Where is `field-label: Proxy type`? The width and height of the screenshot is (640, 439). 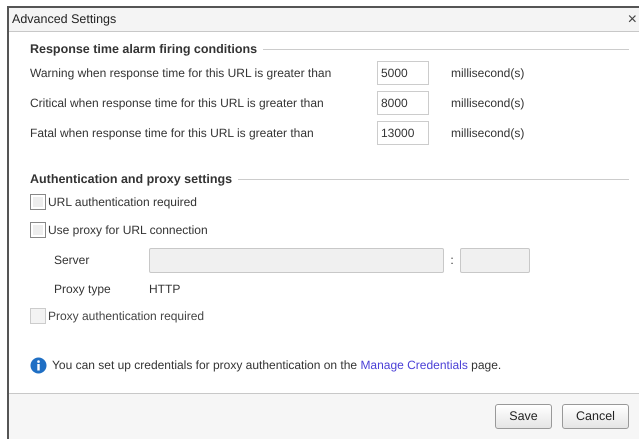
field-label: Proxy type is located at coordinates (83, 289).